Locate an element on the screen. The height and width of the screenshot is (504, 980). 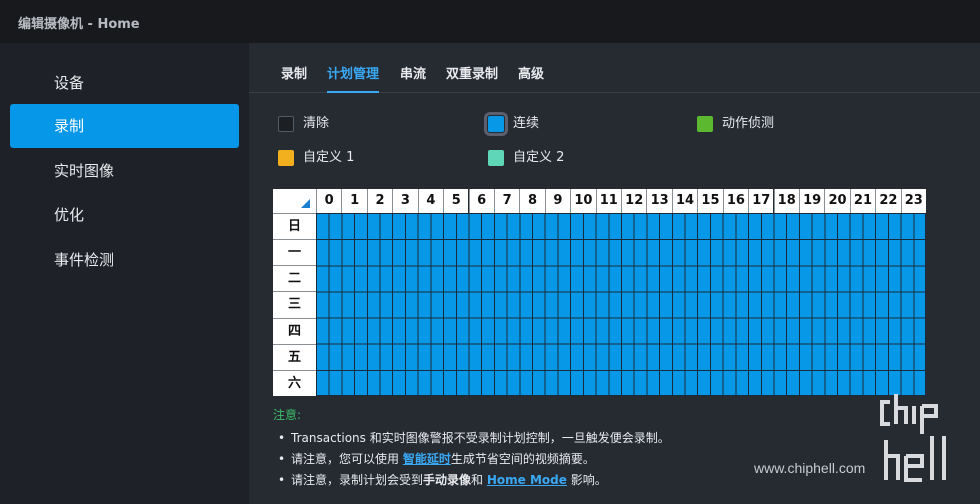
window-title: 编辑摄像机 - Home is located at coordinates (79, 24).